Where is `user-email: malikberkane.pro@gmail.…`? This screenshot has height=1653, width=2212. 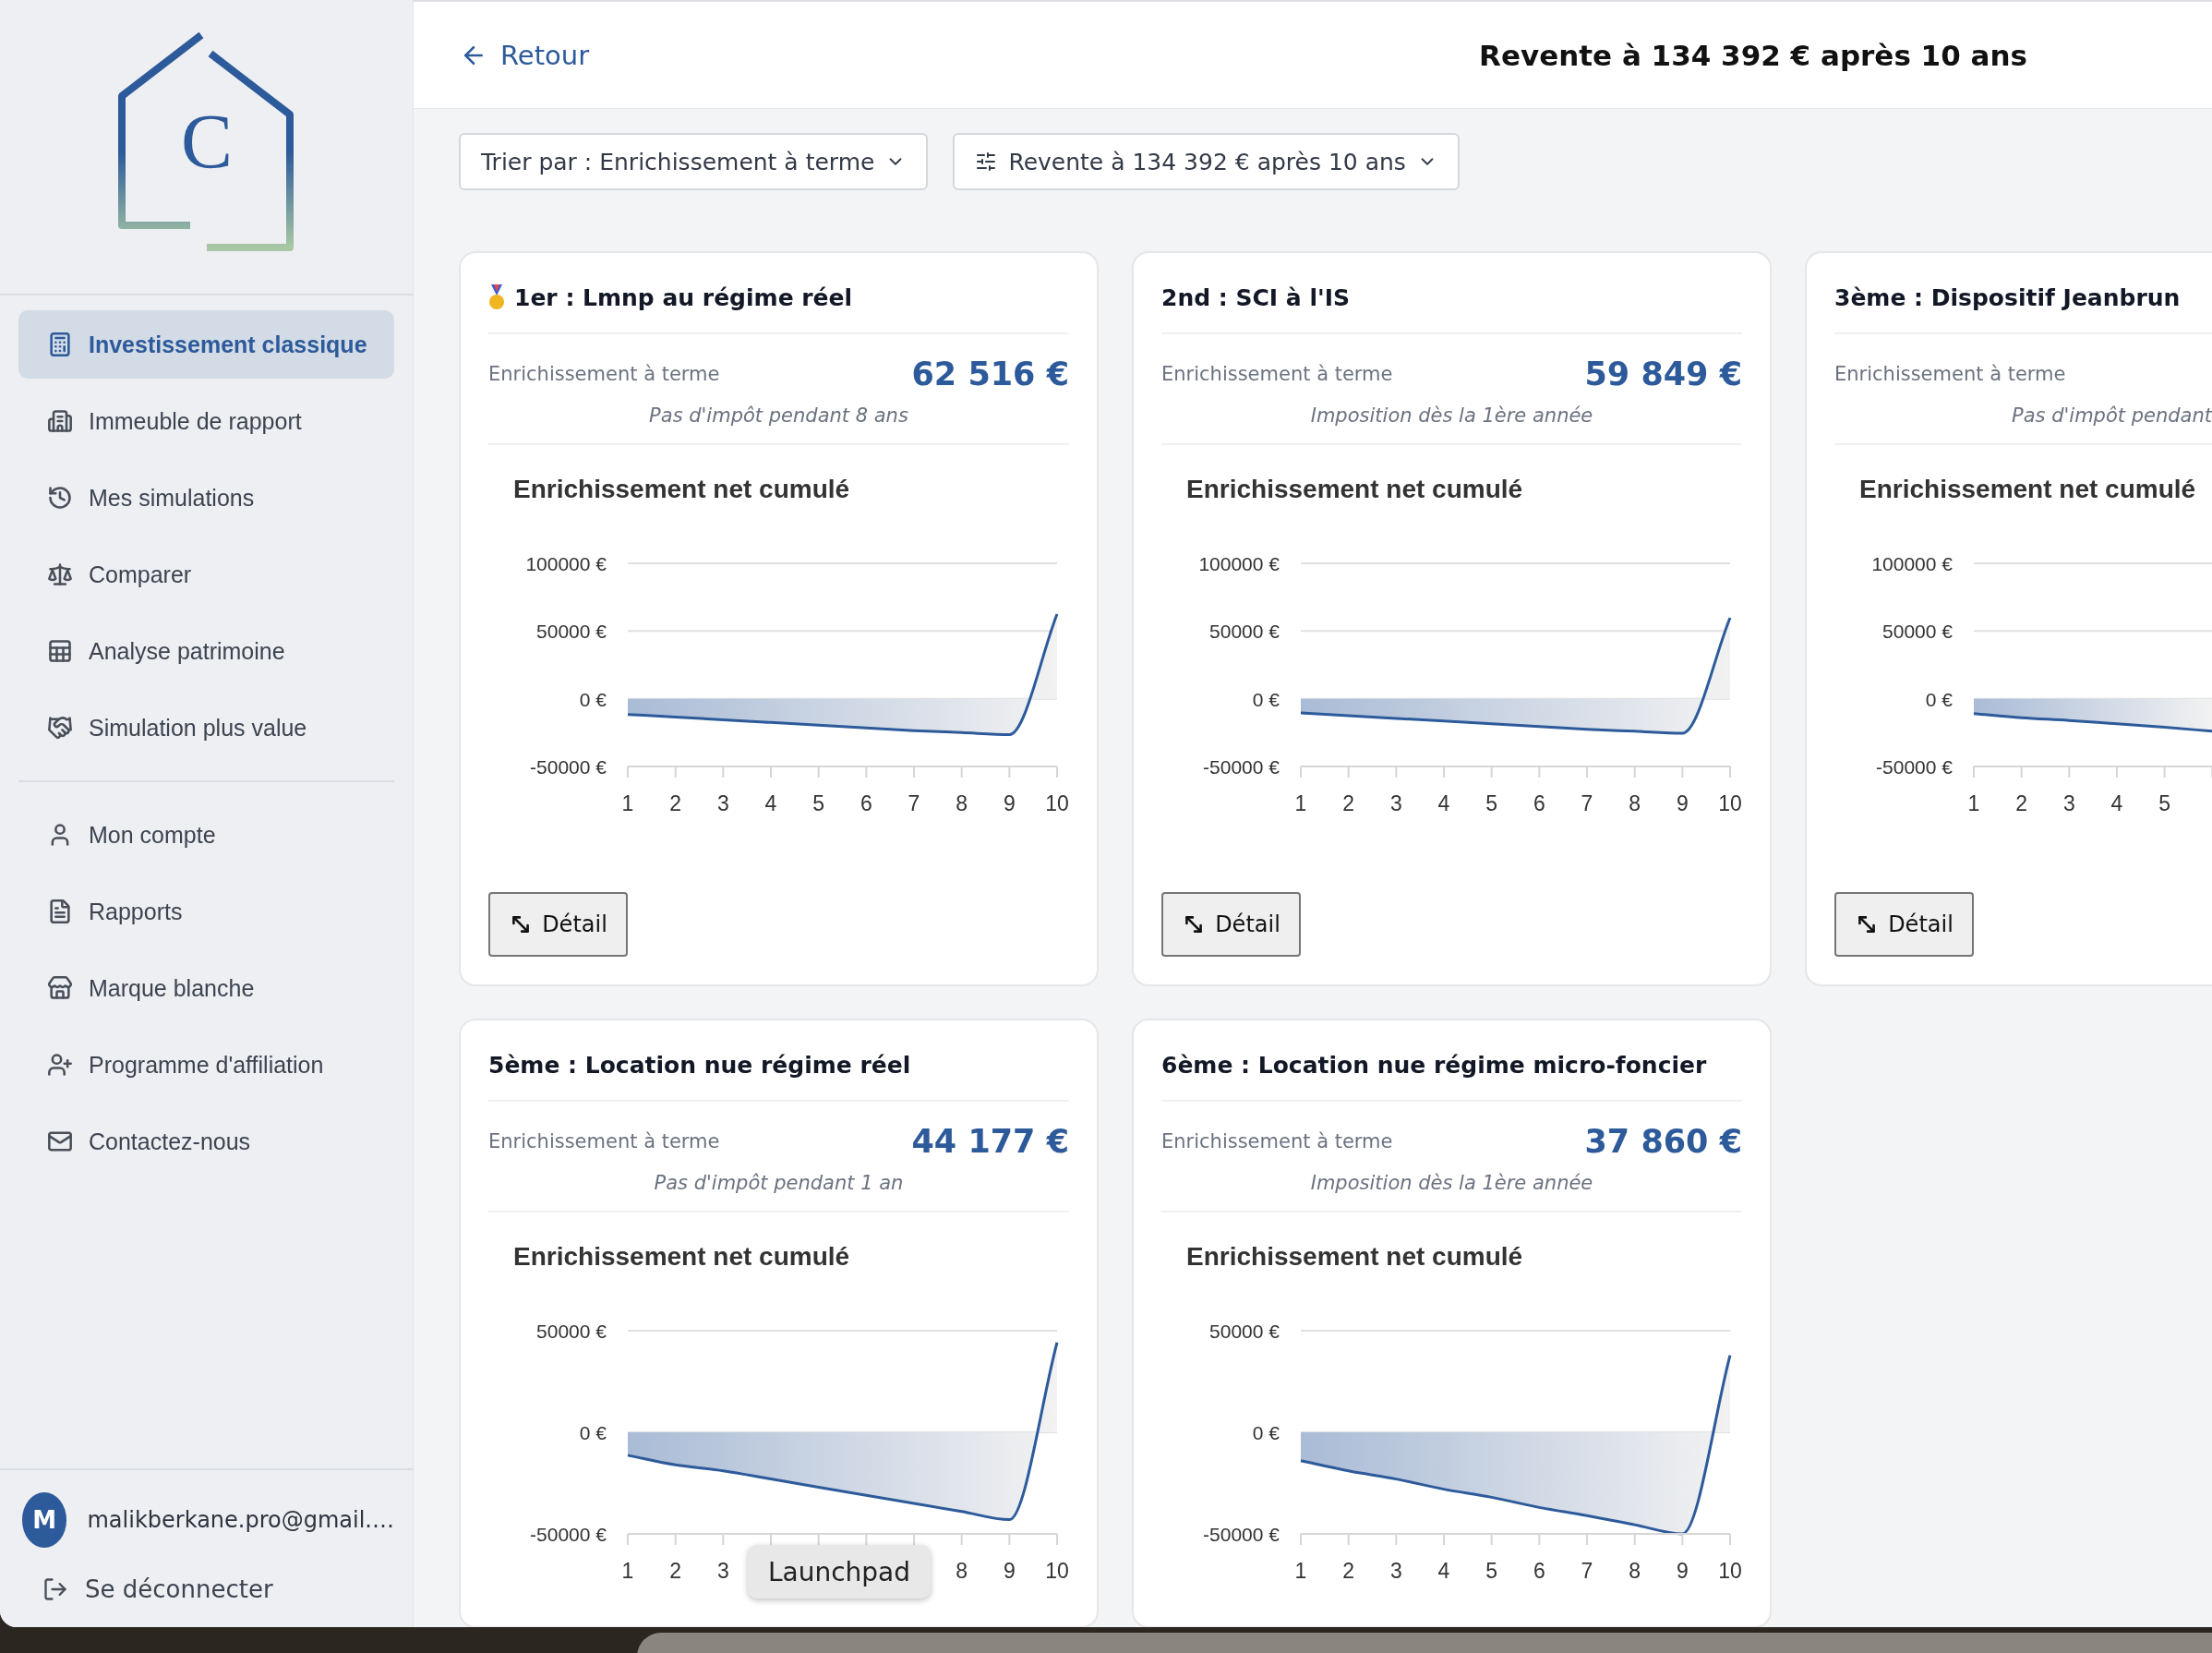 user-email: malikberkane.pro@gmail.… is located at coordinates (240, 1520).